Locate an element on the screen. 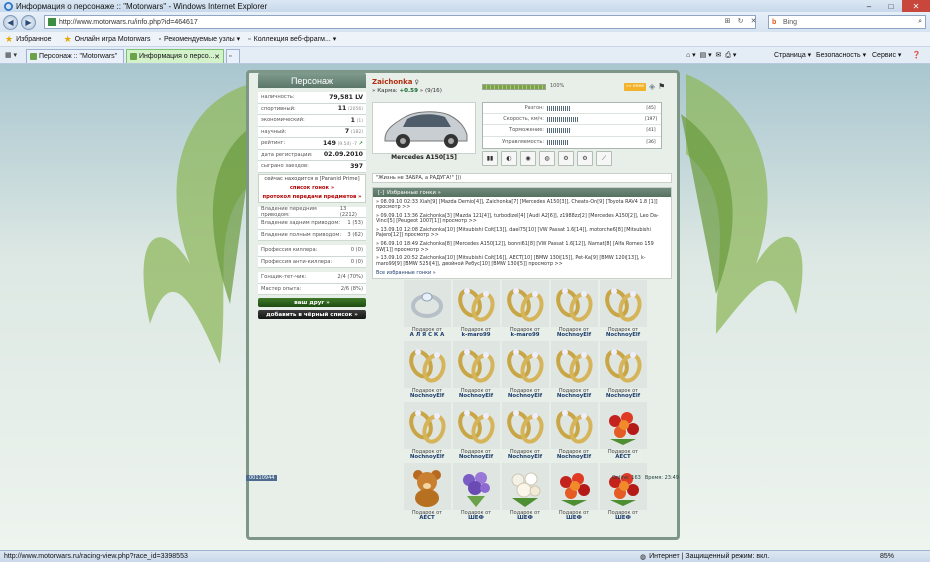 The width and height of the screenshot is (930, 562). zone-indicator: ◍ Интернет | Защищенный режим: вкл. is located at coordinates (704, 557).